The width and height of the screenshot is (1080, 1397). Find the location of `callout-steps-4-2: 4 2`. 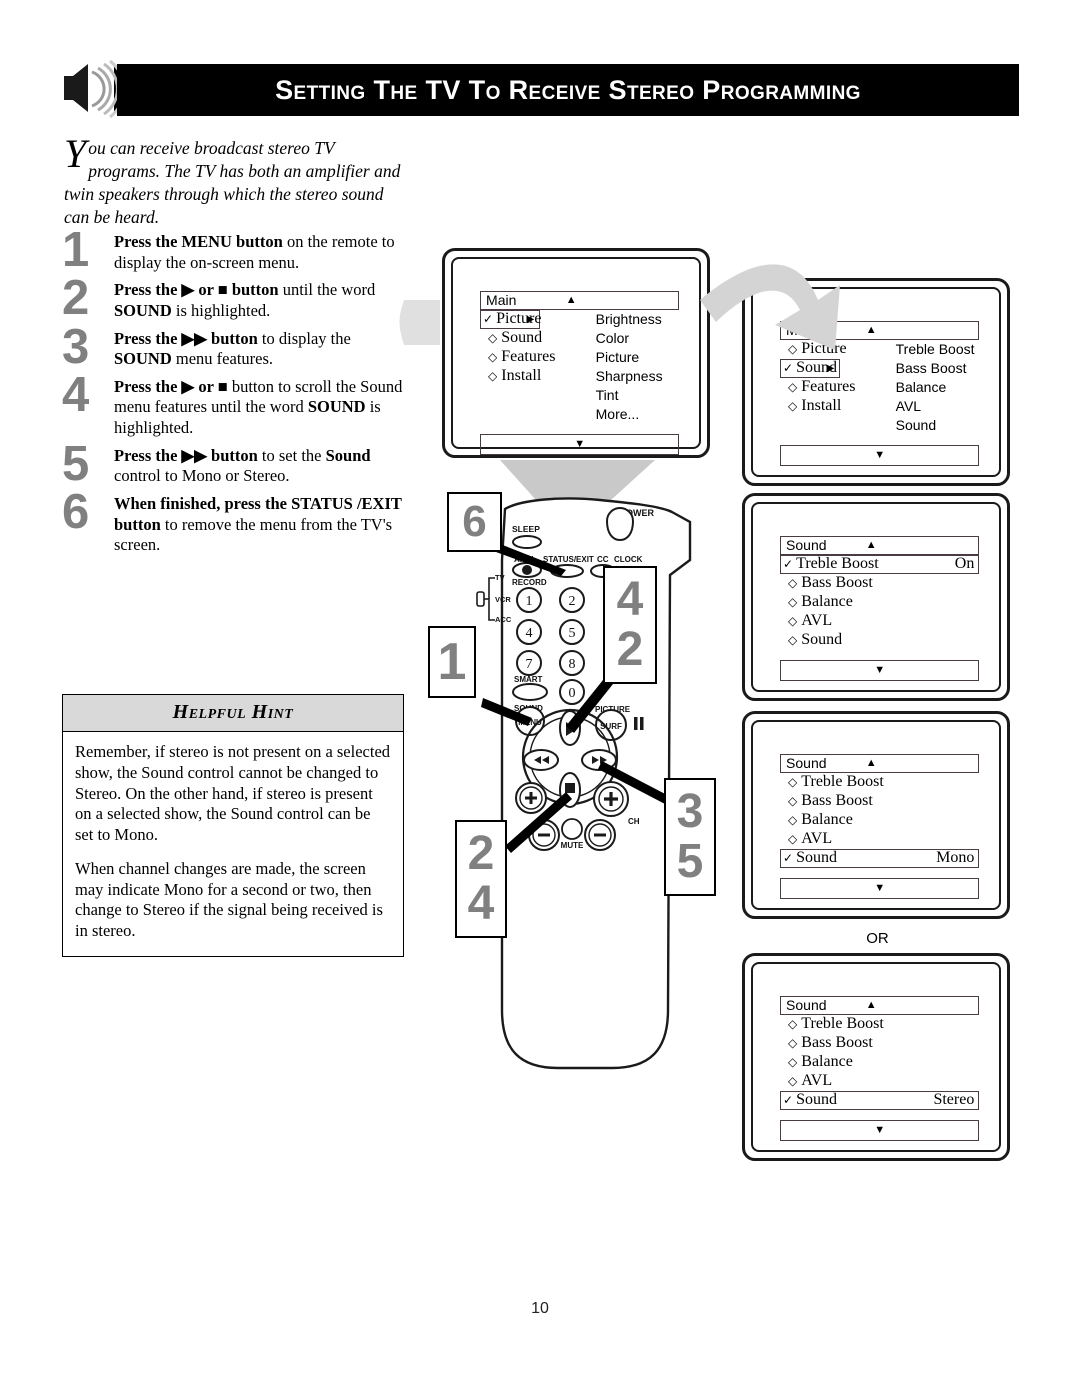

callout-steps-4-2: 4 2 is located at coordinates (630, 625).